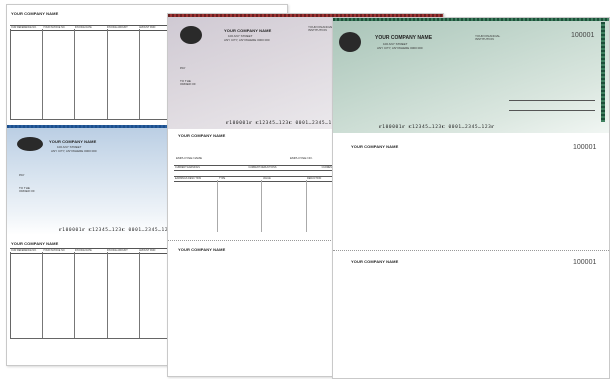 Image resolution: width=610 pixels, height=379 pixels. What do you see at coordinates (202, 249) in the screenshot?
I see `middle-lower-company-name: YOUR COMPANY NAME` at bounding box center [202, 249].